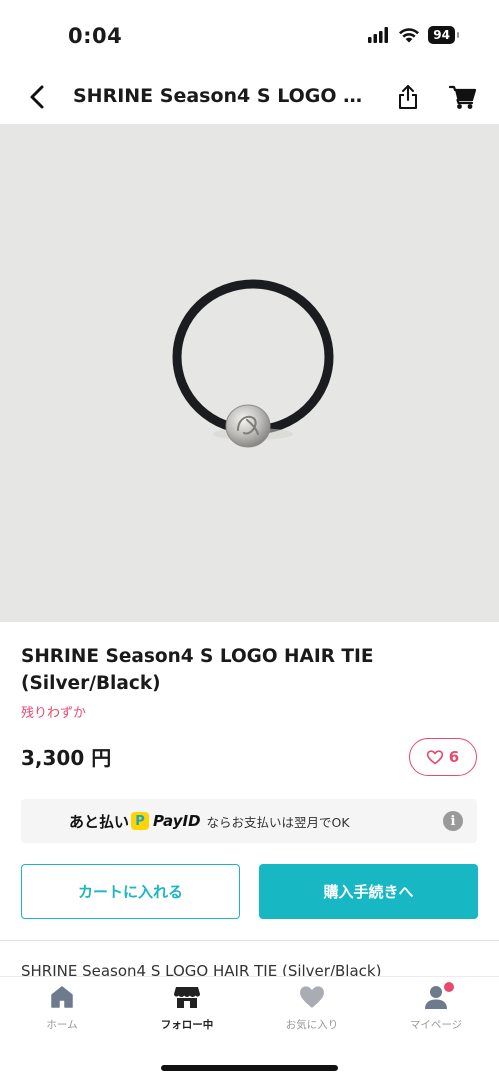  What do you see at coordinates (438, 996) in the screenshot?
I see `person-icon` at bounding box center [438, 996].